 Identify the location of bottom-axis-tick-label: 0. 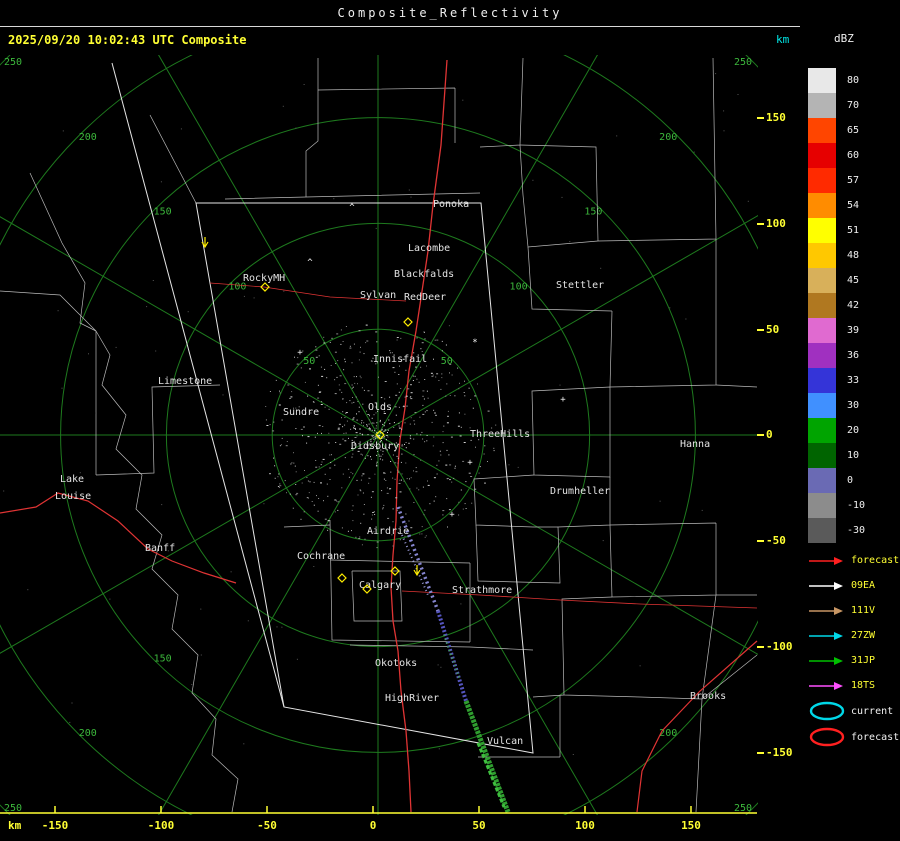
(373, 825).